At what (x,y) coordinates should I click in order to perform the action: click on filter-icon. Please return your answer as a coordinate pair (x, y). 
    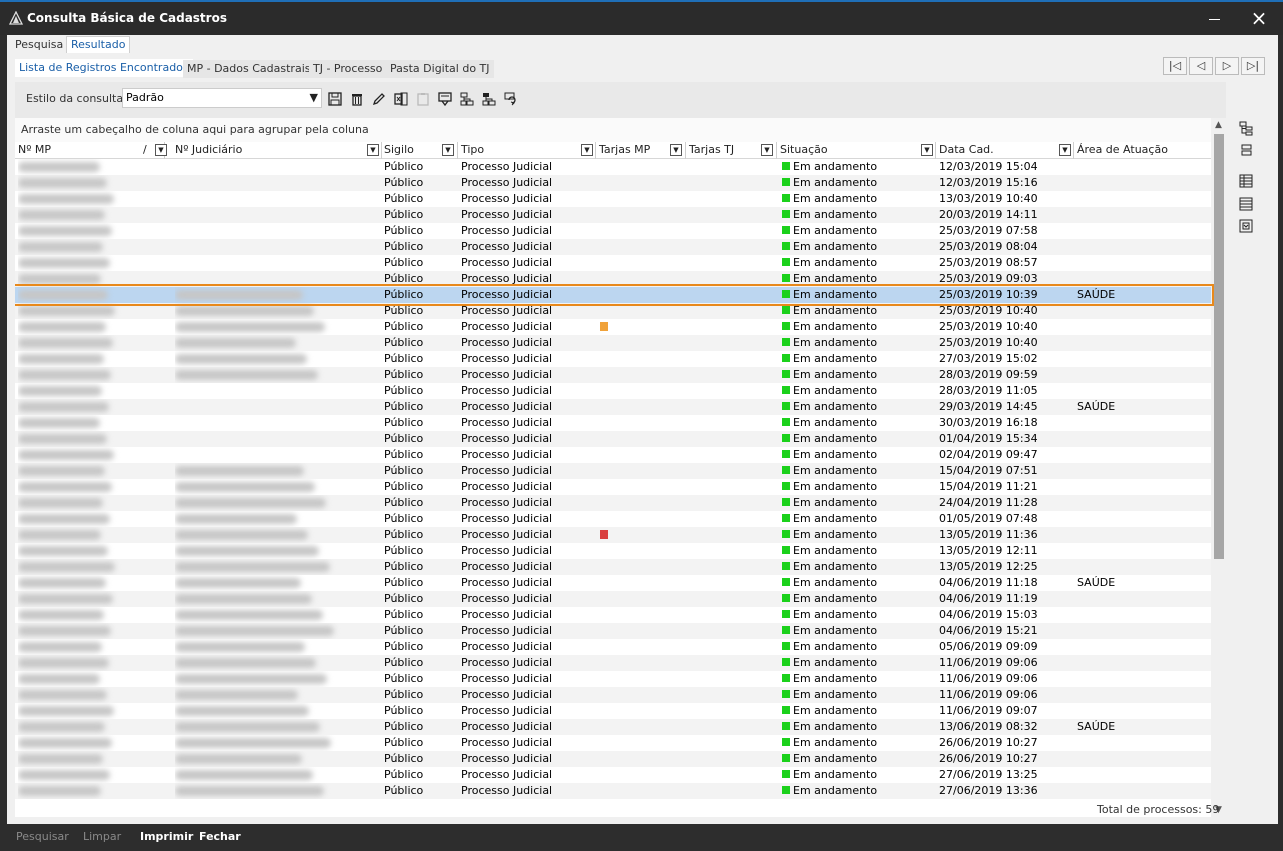
    Looking at the image, I should click on (445, 99).